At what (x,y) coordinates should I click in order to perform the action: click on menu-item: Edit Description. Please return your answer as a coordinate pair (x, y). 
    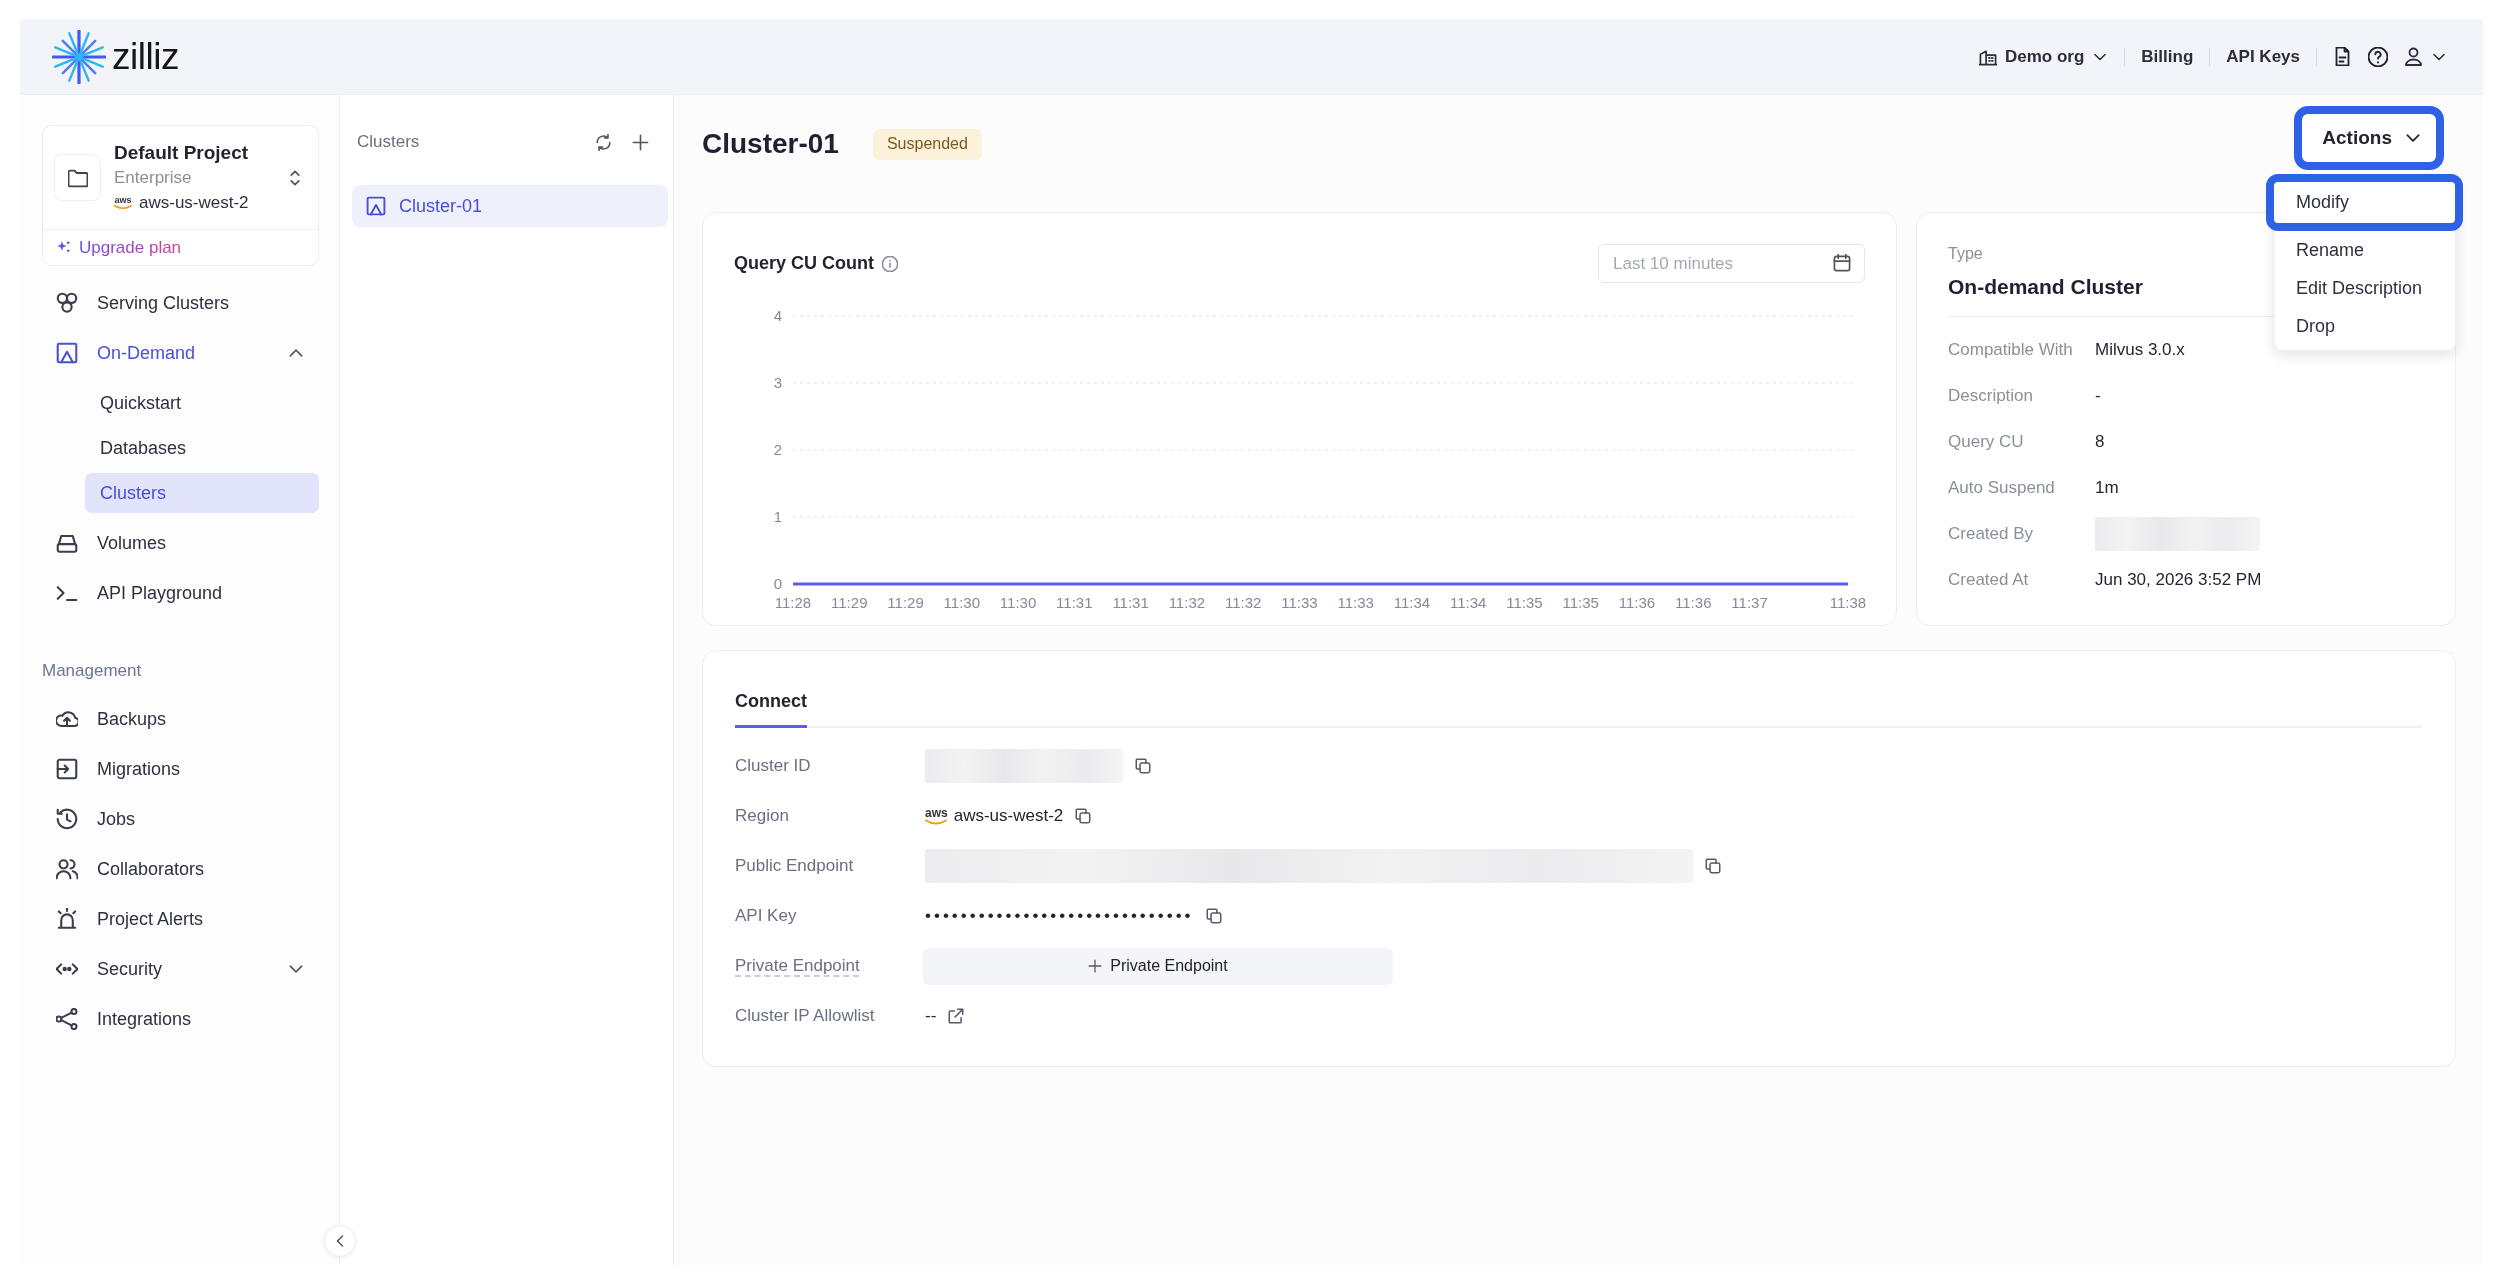
    Looking at the image, I should click on (2365, 288).